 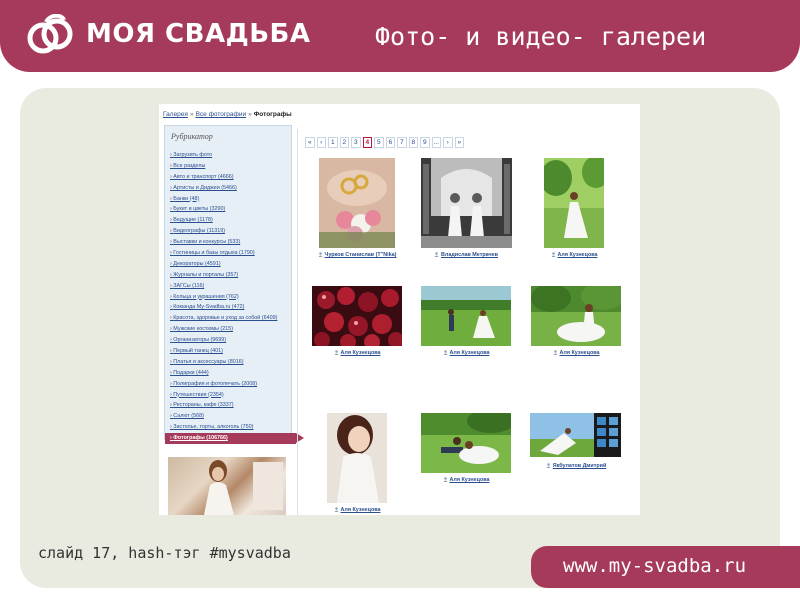 I want to click on rings-bouquet-photo, so click(x=357, y=203).